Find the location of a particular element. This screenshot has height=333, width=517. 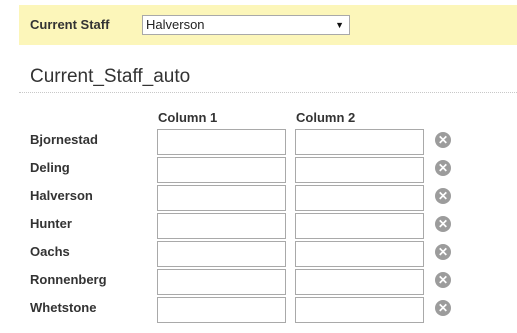

section-title: Current_Staff_auto is located at coordinates (110, 76).